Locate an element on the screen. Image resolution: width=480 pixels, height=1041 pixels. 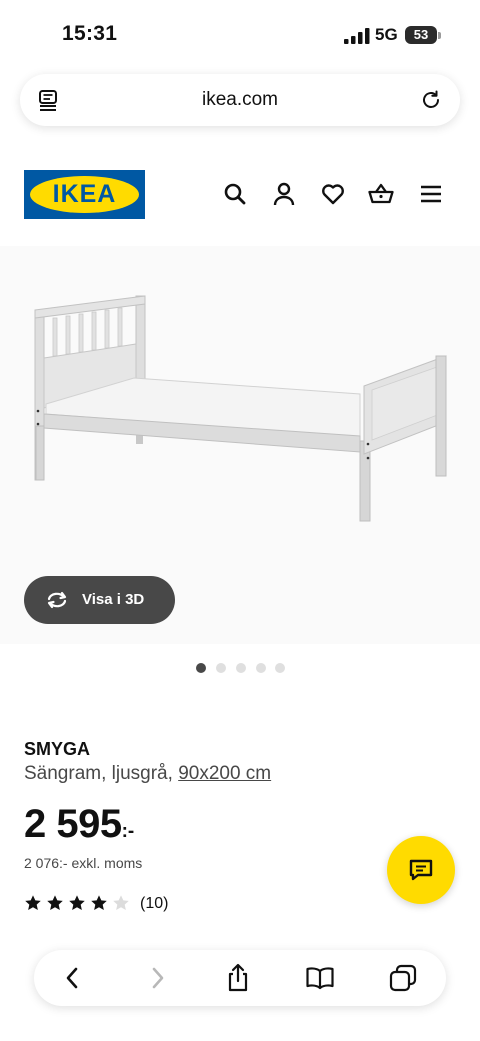
cellular-signal-icon is located at coordinates (357, 36).